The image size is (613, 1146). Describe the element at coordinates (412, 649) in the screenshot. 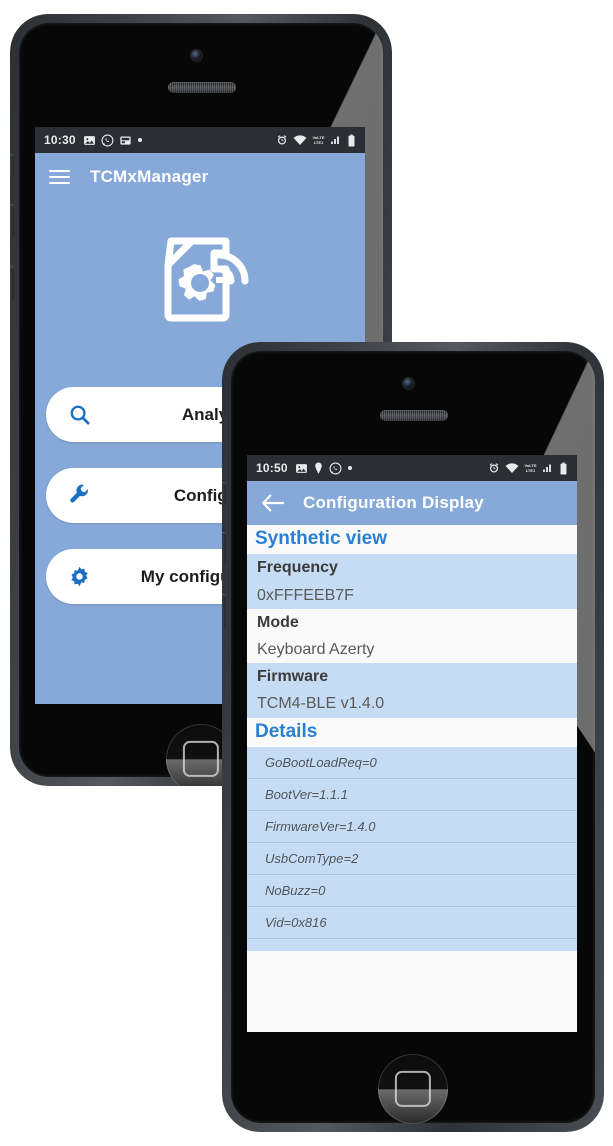

I see `synthetic-row-value: Keyboard Azerty` at that location.